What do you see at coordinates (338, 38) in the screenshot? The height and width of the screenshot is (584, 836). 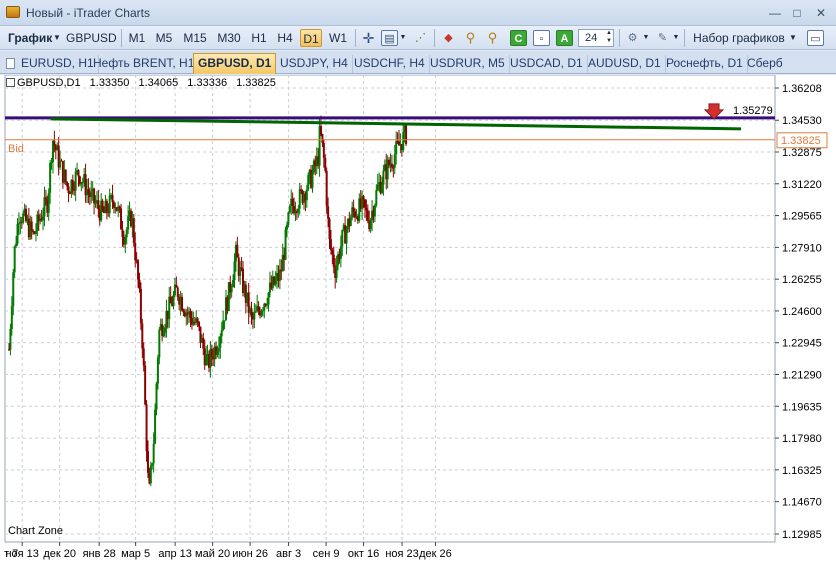 I see `timeframe-w1: W1` at bounding box center [338, 38].